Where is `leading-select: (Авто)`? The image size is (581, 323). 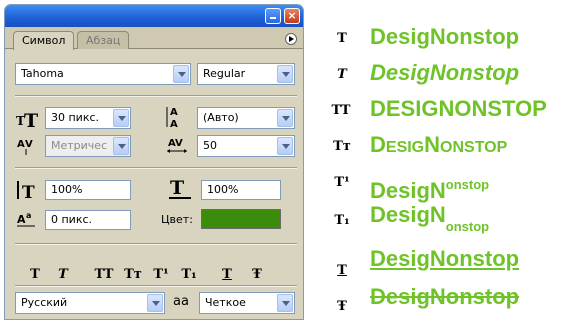 leading-select: (Авто) is located at coordinates (246, 118).